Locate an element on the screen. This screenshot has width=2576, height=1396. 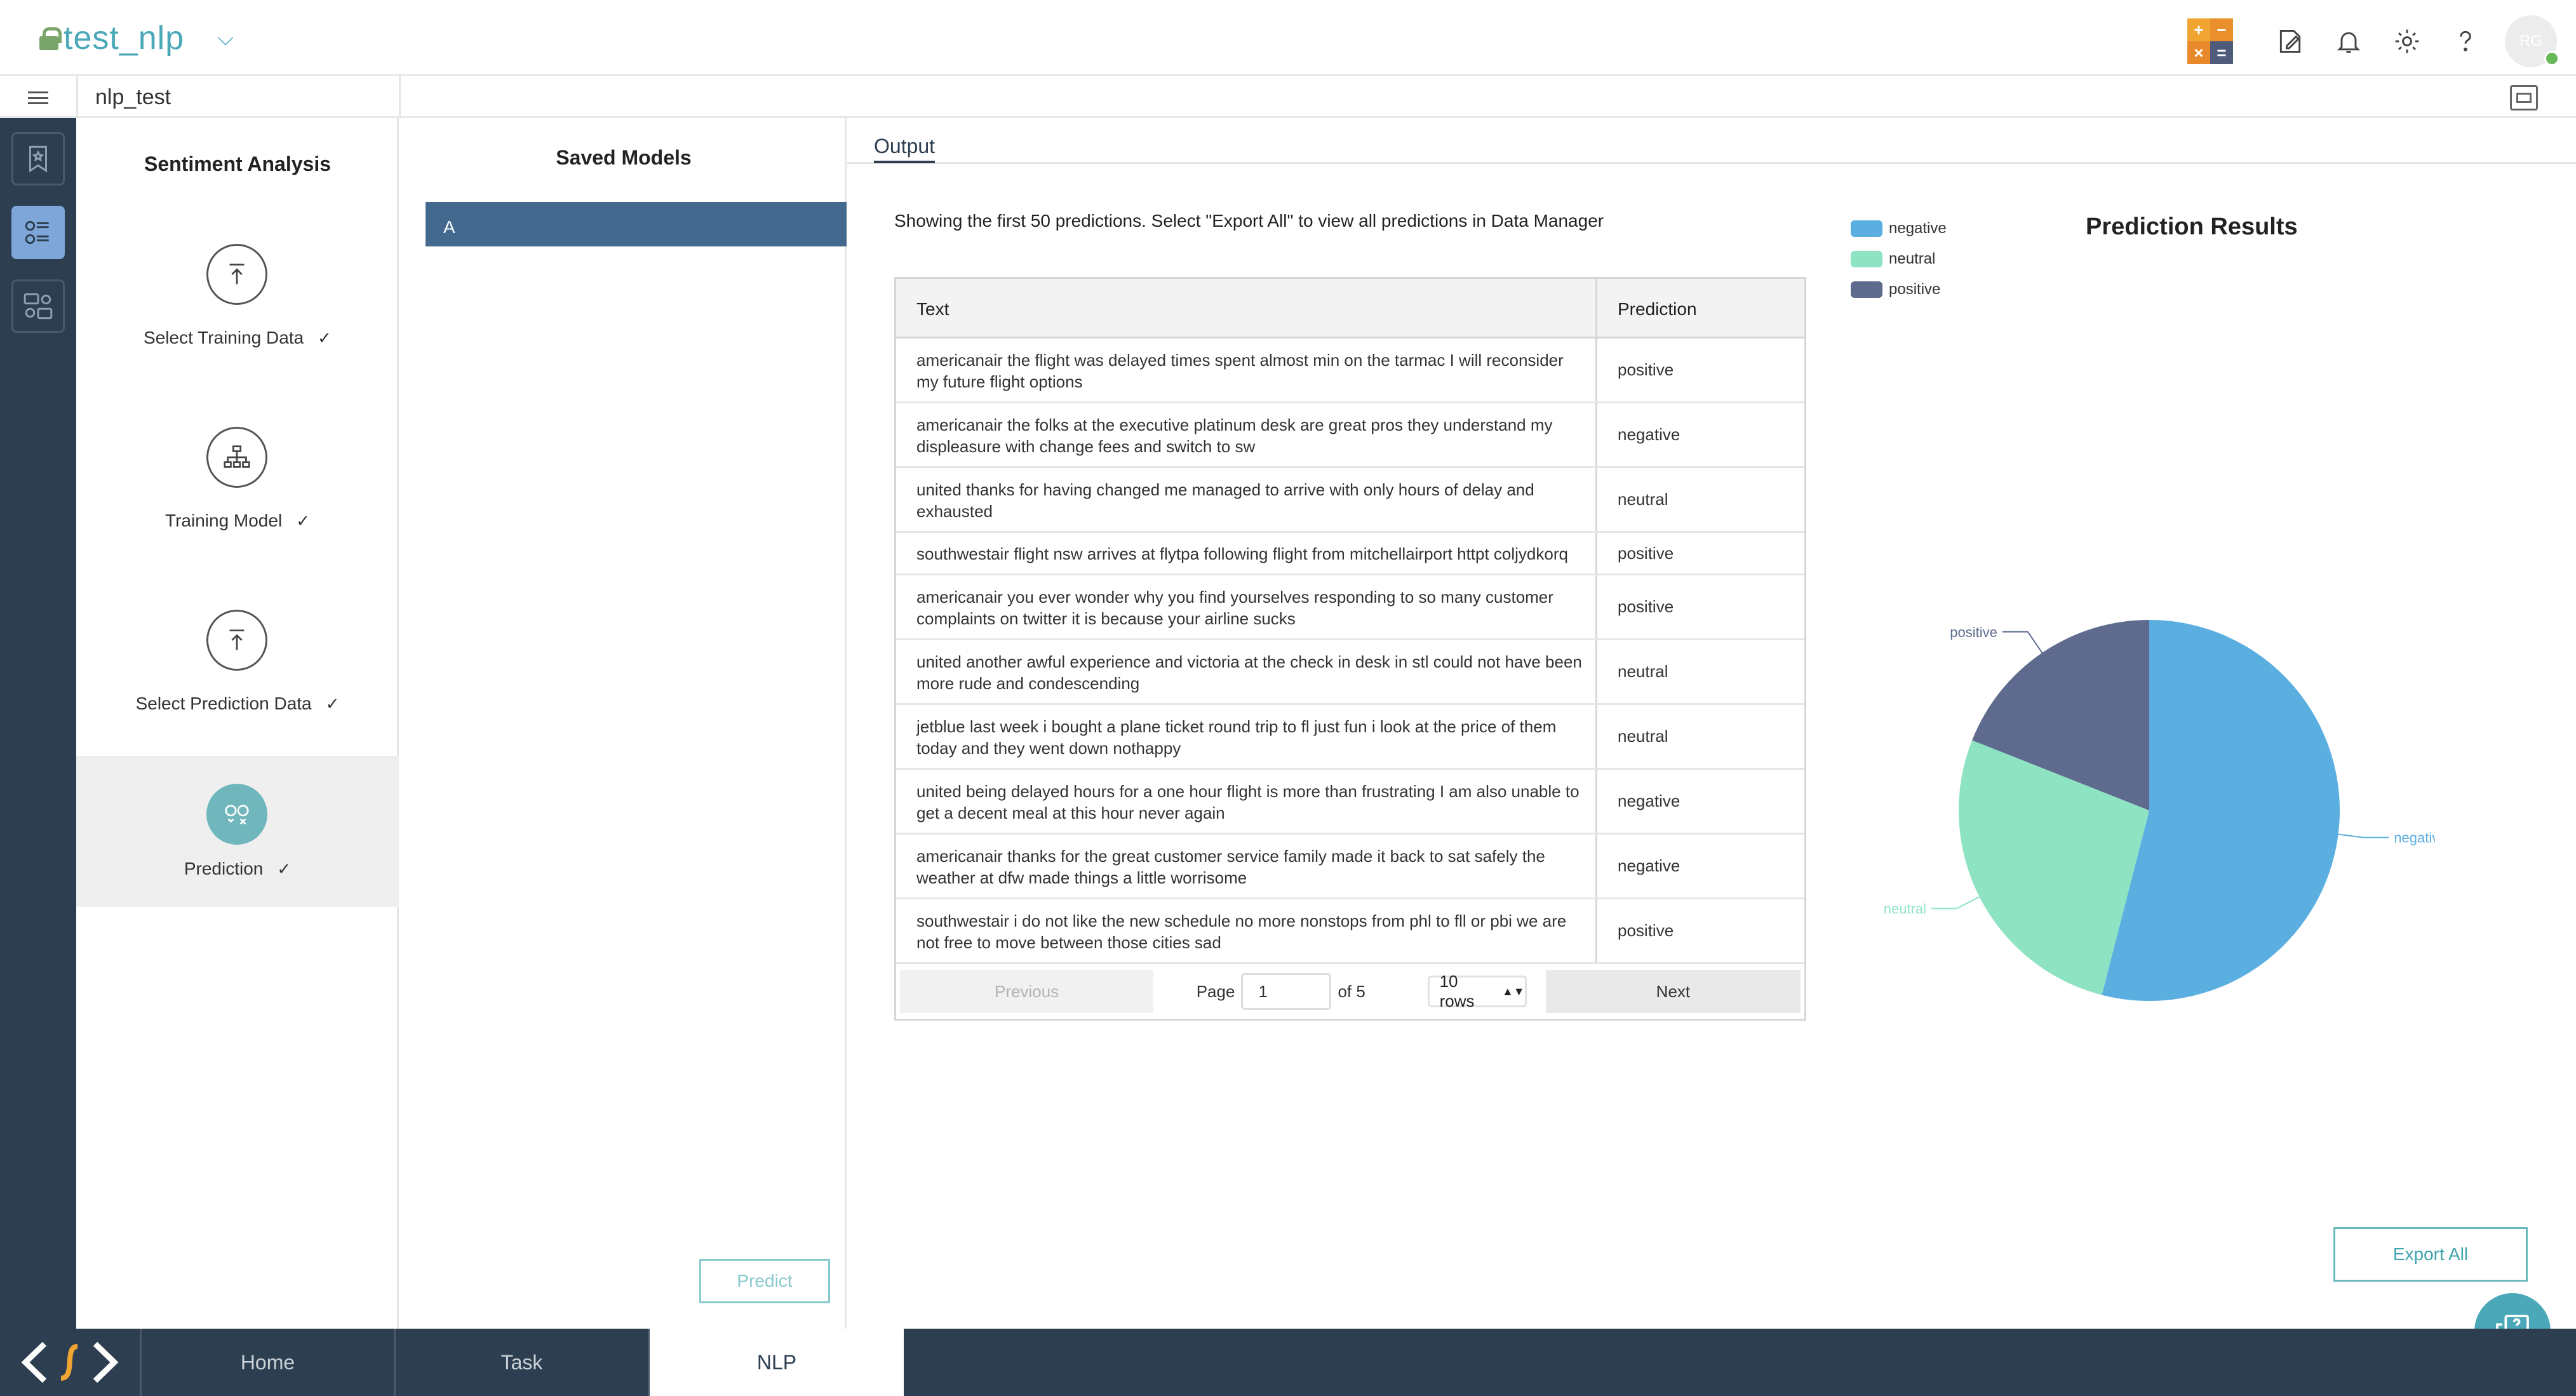
chart-legend: negative neutral positive is located at coordinates (1899, 259).